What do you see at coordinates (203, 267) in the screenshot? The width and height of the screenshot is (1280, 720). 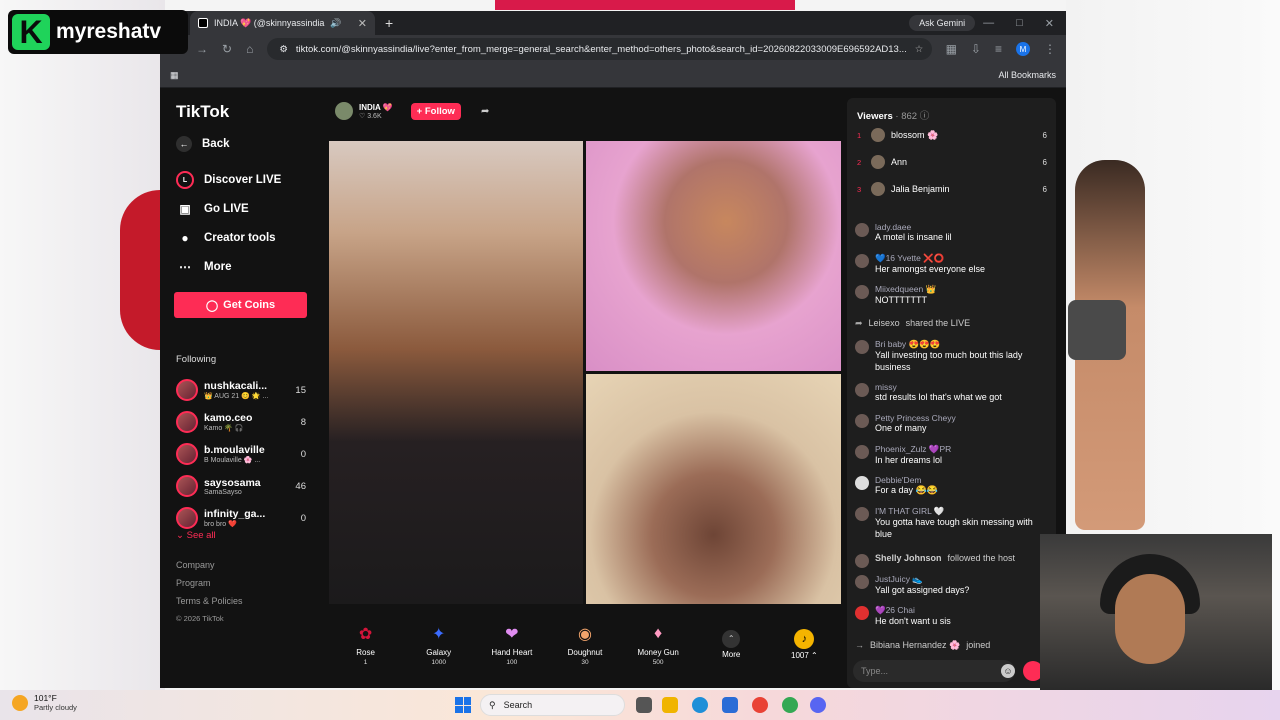 I see `nav-more: ⋯ More` at bounding box center [203, 267].